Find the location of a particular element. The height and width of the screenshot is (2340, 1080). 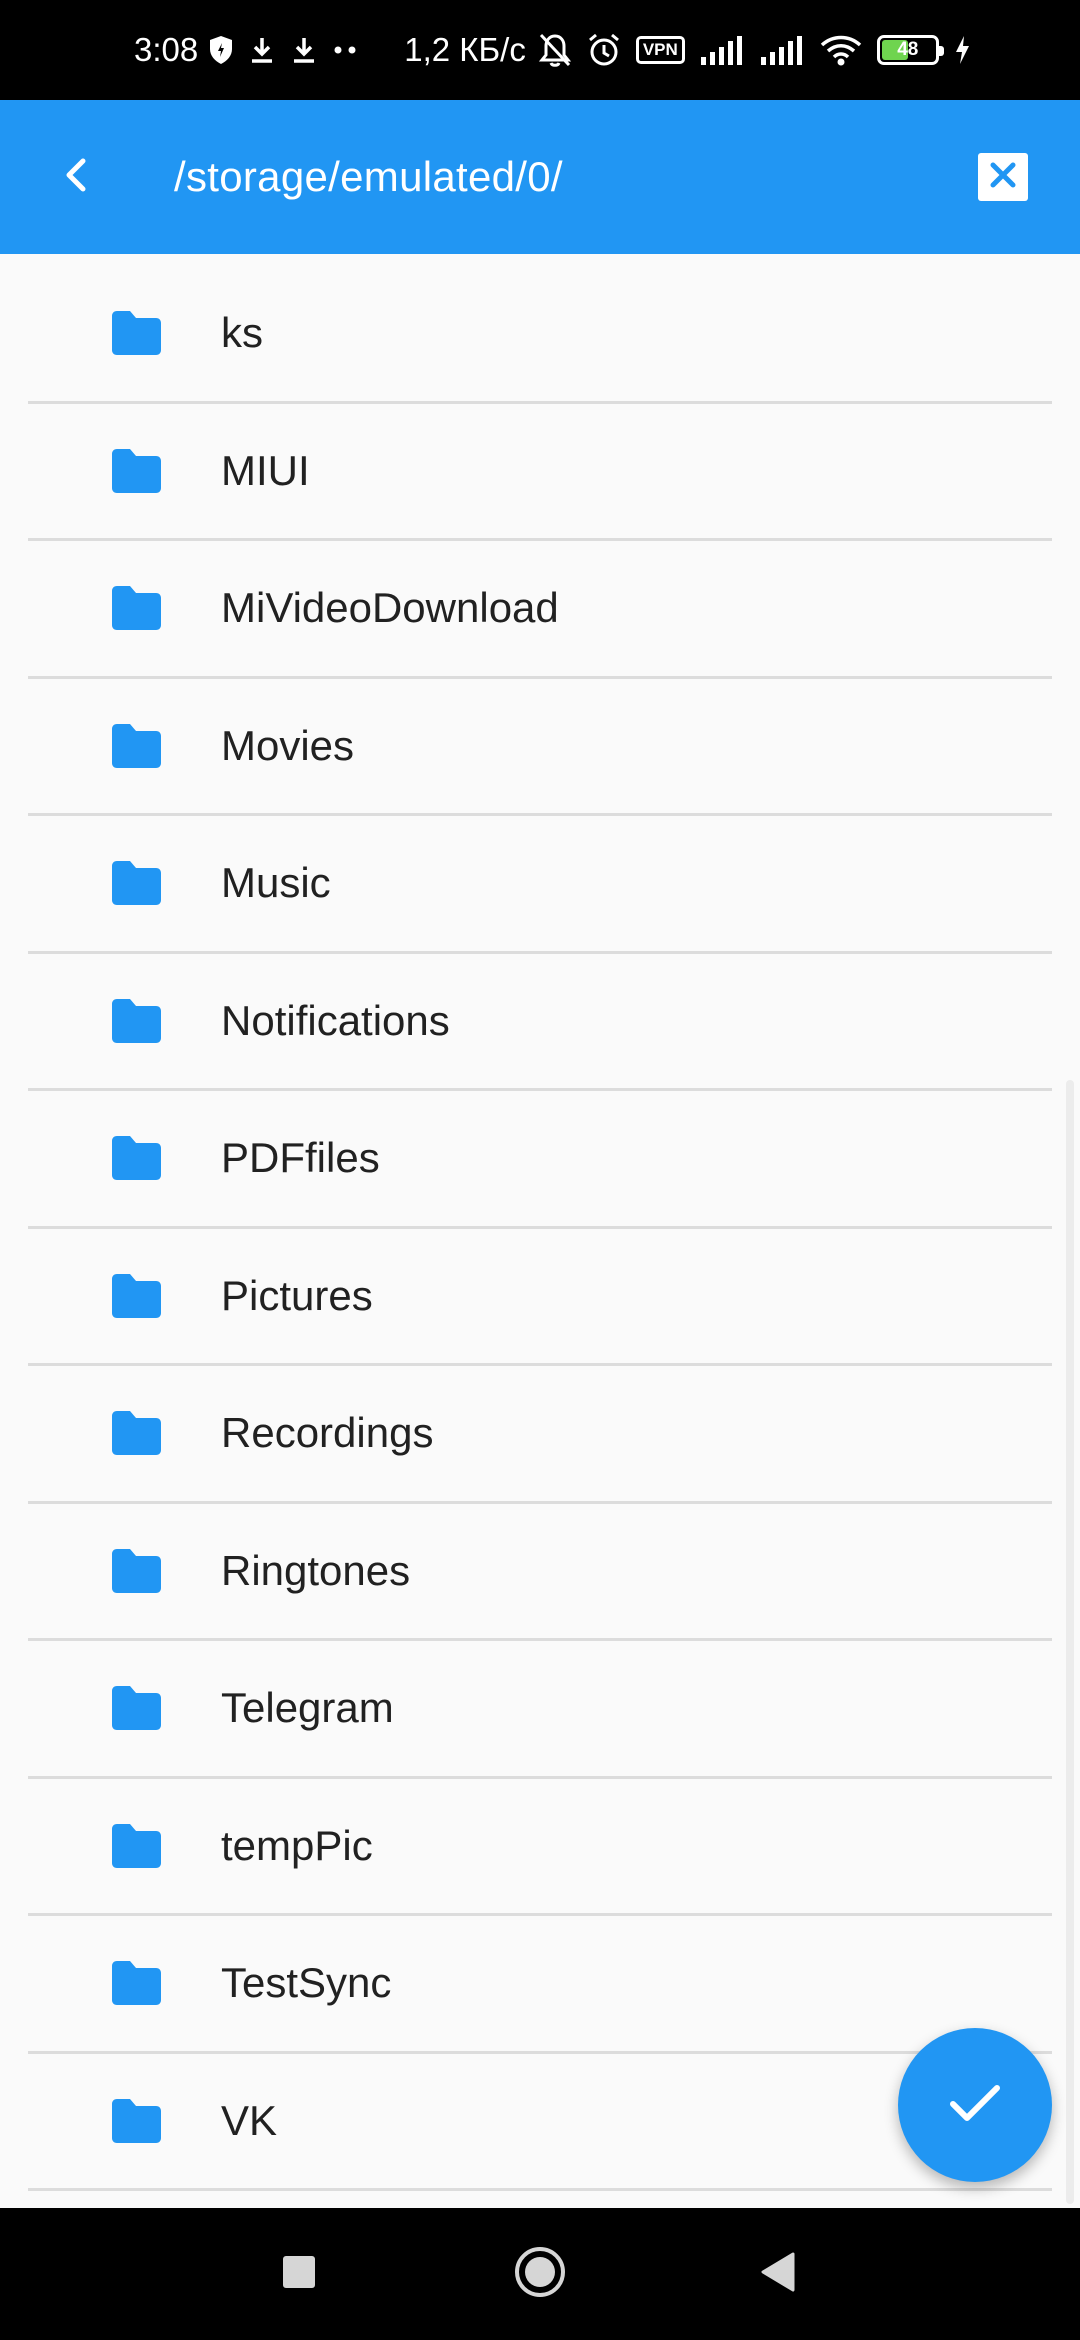

wifi-icon is located at coordinates (841, 50).